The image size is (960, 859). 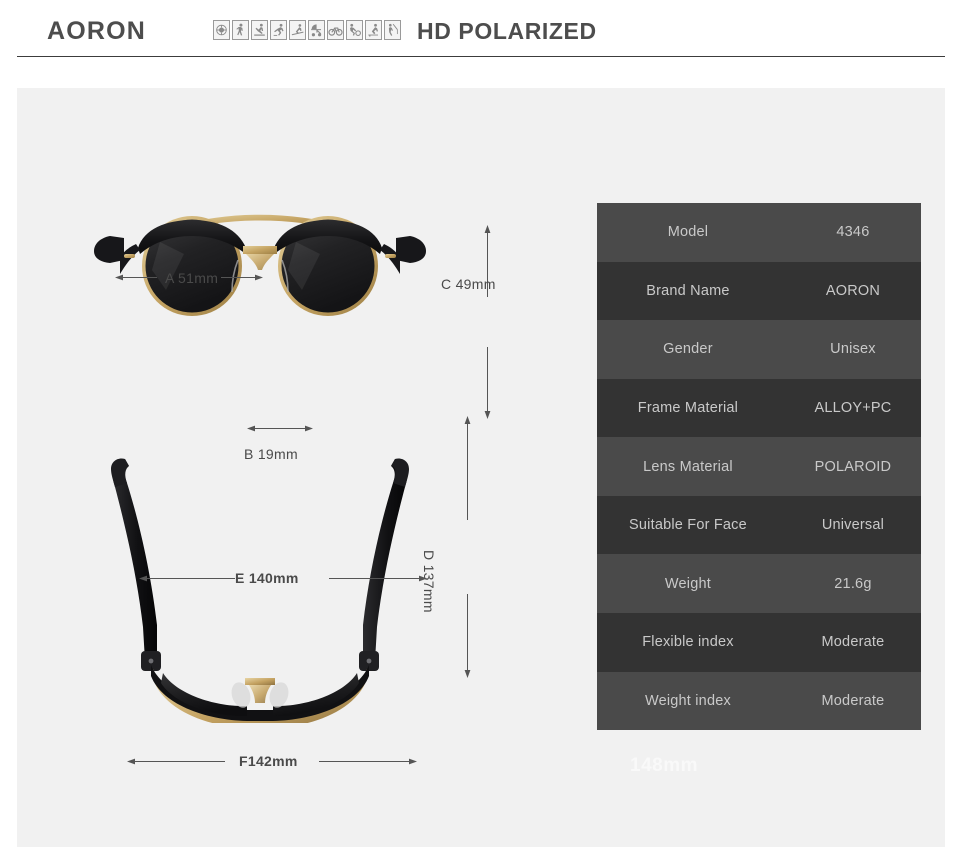 I want to click on spec-key: Brand Name, so click(x=688, y=290).